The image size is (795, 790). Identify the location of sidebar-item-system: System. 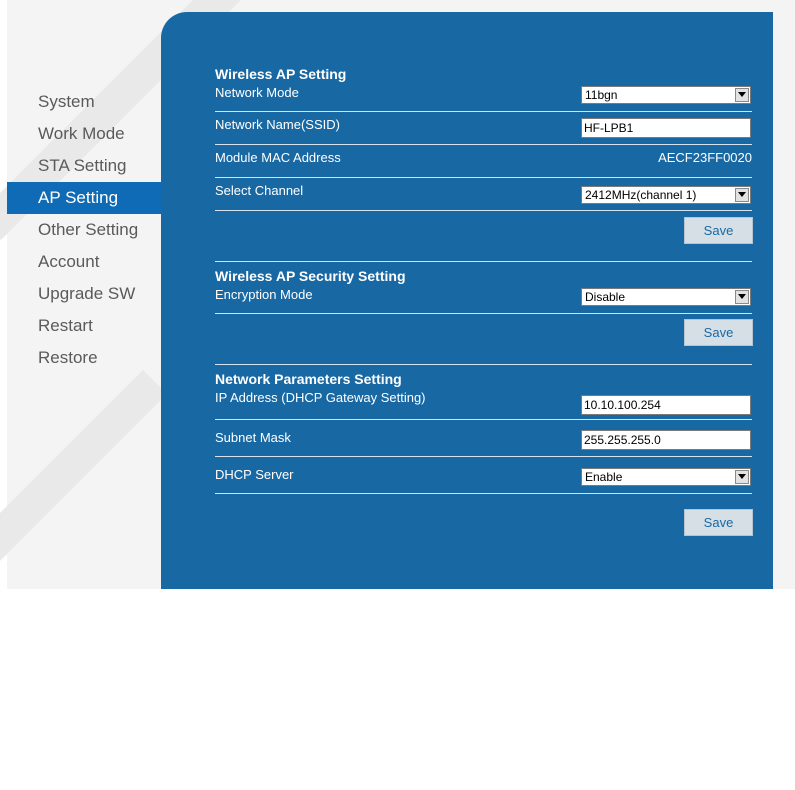
(84, 102).